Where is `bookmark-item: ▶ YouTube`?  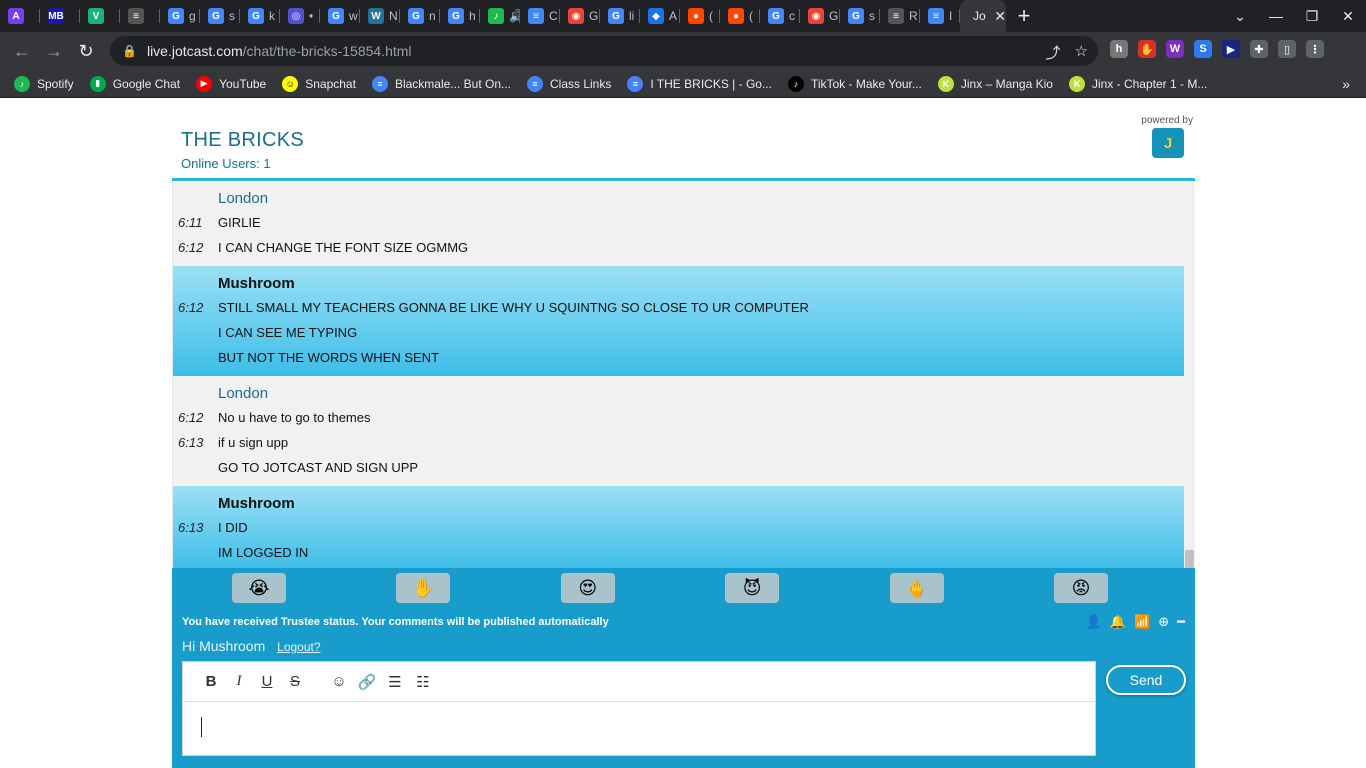
bookmark-item: ▶ YouTube is located at coordinates (231, 83).